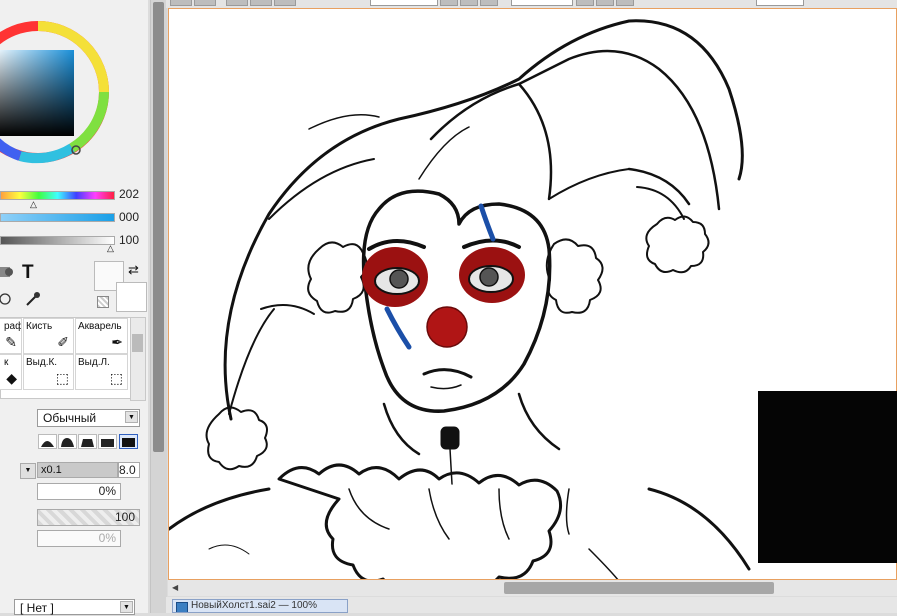 The image size is (897, 616). What do you see at coordinates (11, 378) in the screenshot?
I see `eraser-icon: ◆` at bounding box center [11, 378].